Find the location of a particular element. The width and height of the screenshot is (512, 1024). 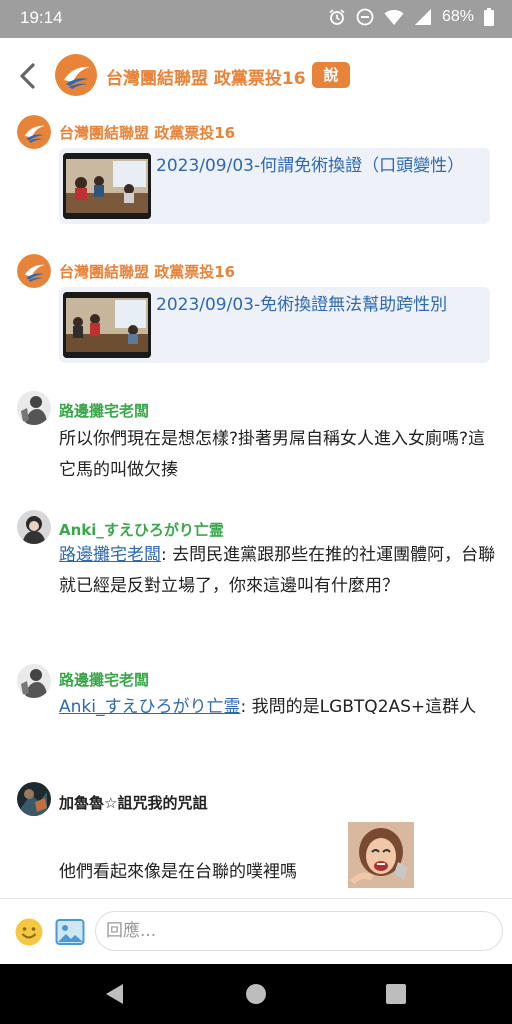

reply-input is located at coordinates (299, 931).